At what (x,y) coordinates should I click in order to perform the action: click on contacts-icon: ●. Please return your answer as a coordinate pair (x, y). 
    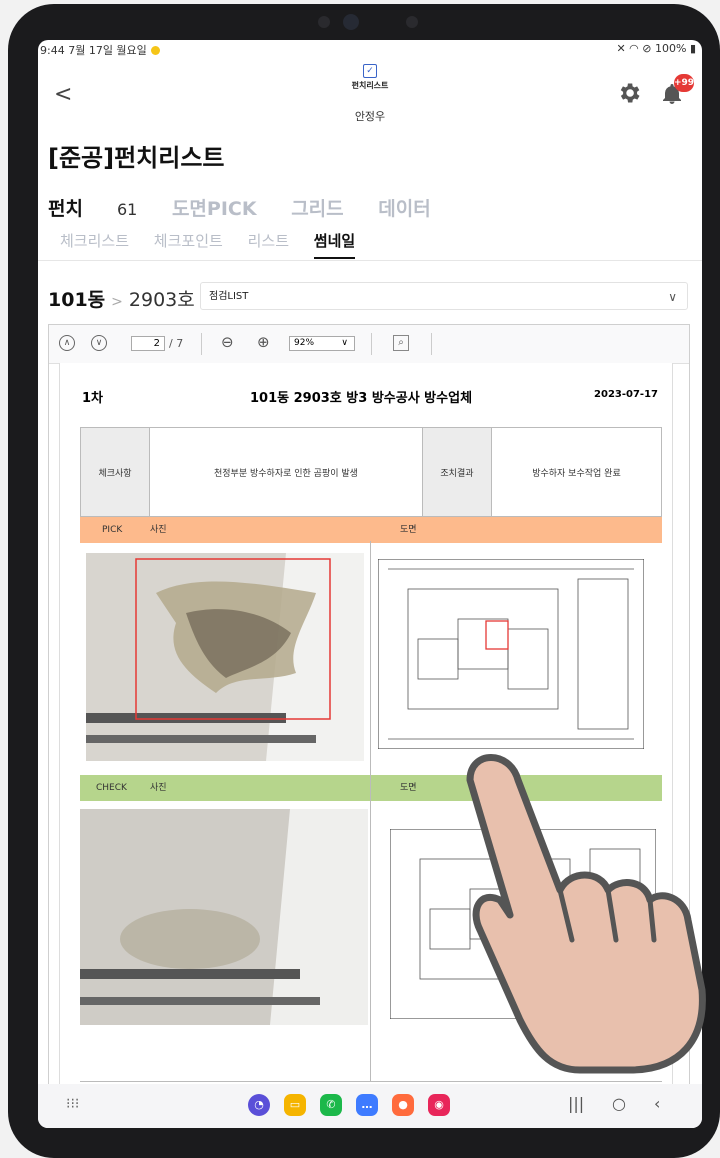
    Looking at the image, I should click on (403, 1105).